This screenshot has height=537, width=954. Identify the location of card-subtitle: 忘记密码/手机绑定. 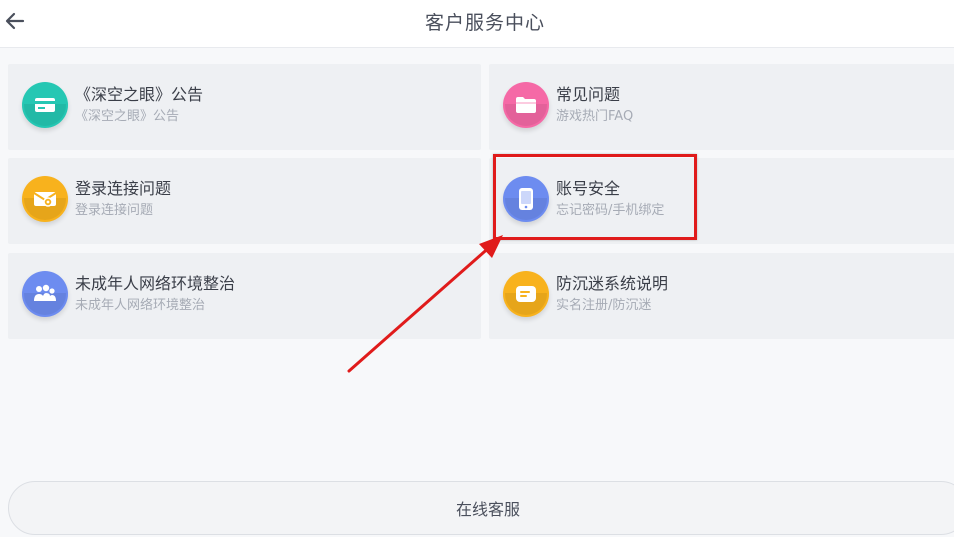
(610, 210).